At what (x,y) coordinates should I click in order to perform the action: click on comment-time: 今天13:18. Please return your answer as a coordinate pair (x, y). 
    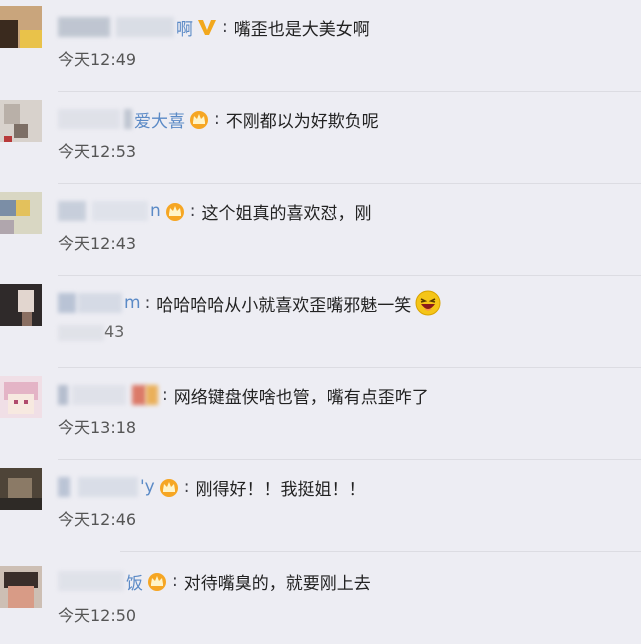
    Looking at the image, I should click on (97, 427).